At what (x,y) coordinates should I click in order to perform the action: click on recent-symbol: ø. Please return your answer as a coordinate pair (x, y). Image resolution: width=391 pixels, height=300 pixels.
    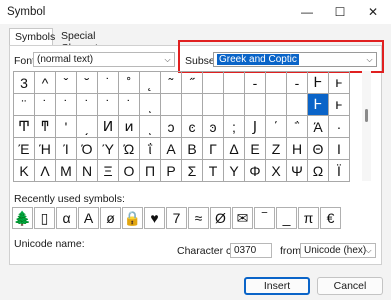
    Looking at the image, I should click on (110, 218).